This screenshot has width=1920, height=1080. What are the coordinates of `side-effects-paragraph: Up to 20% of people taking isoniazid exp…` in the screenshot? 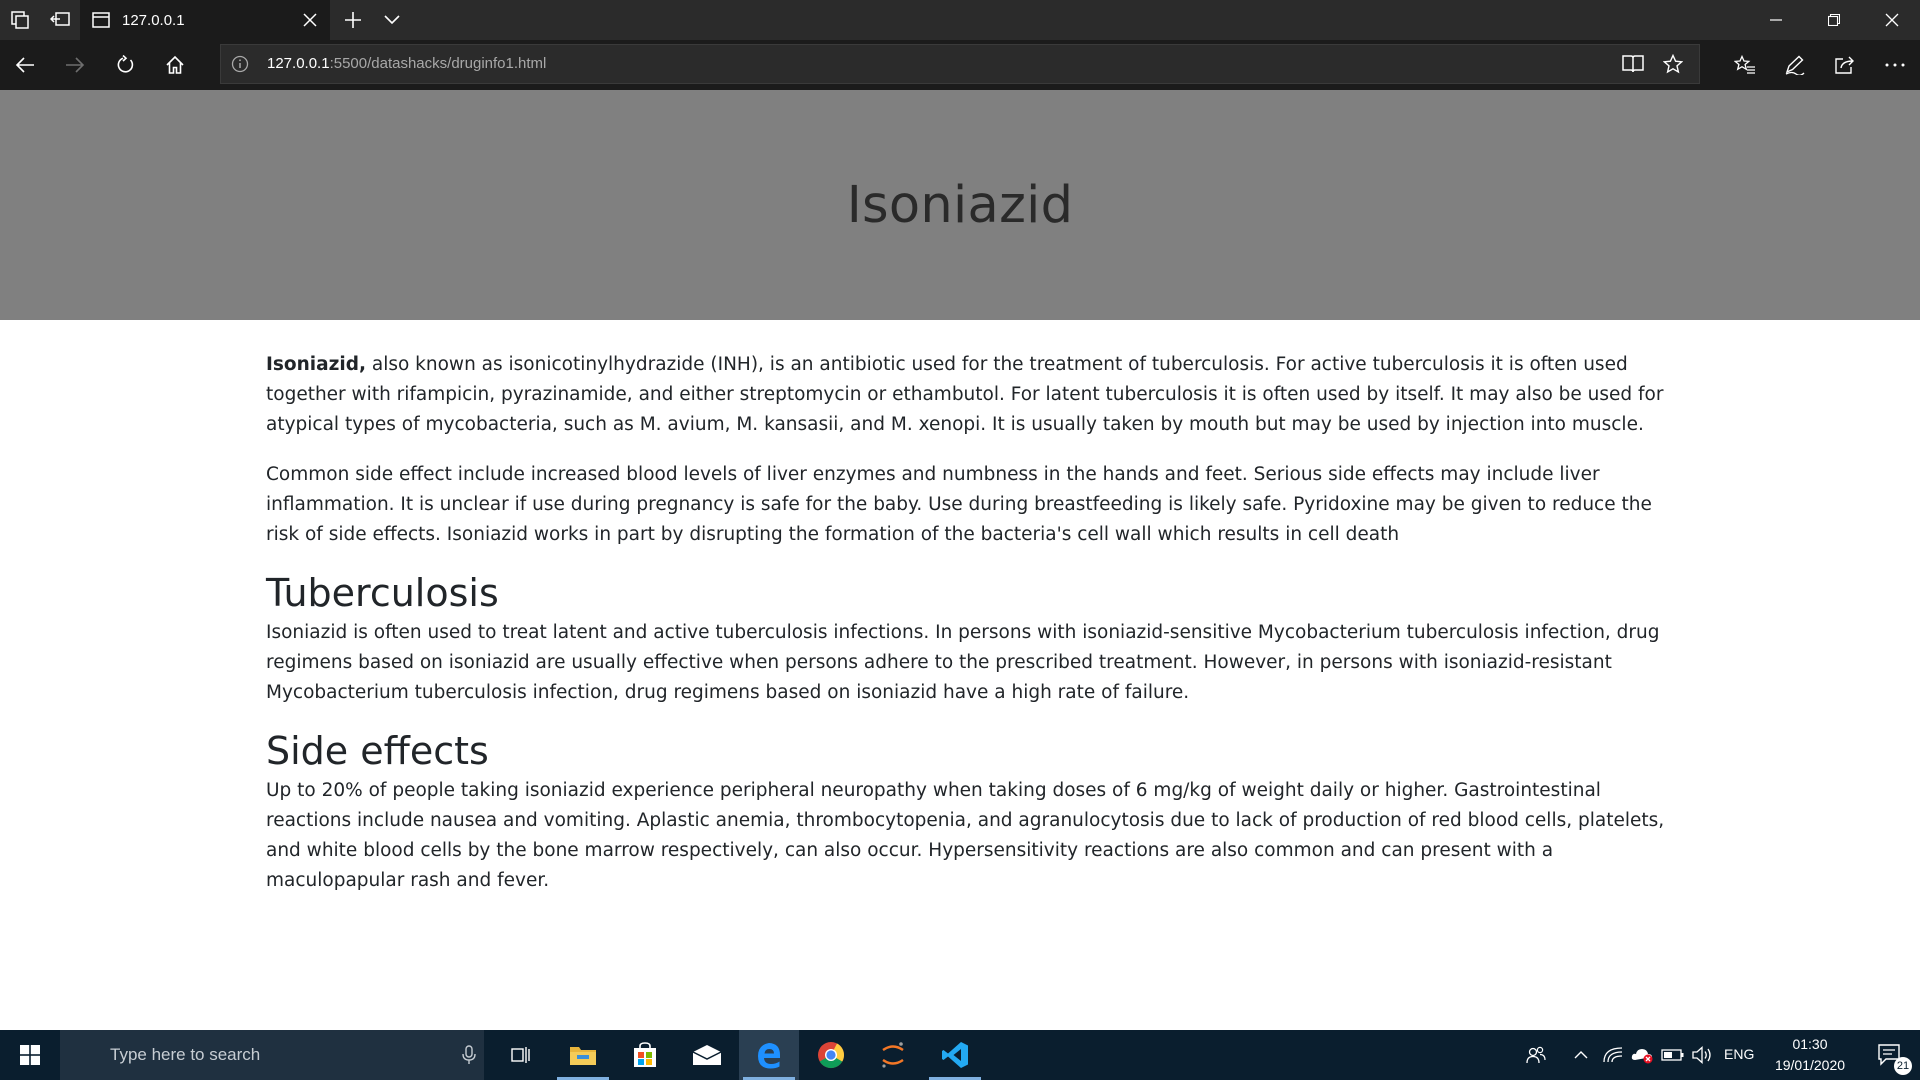 It's located at (965, 835).